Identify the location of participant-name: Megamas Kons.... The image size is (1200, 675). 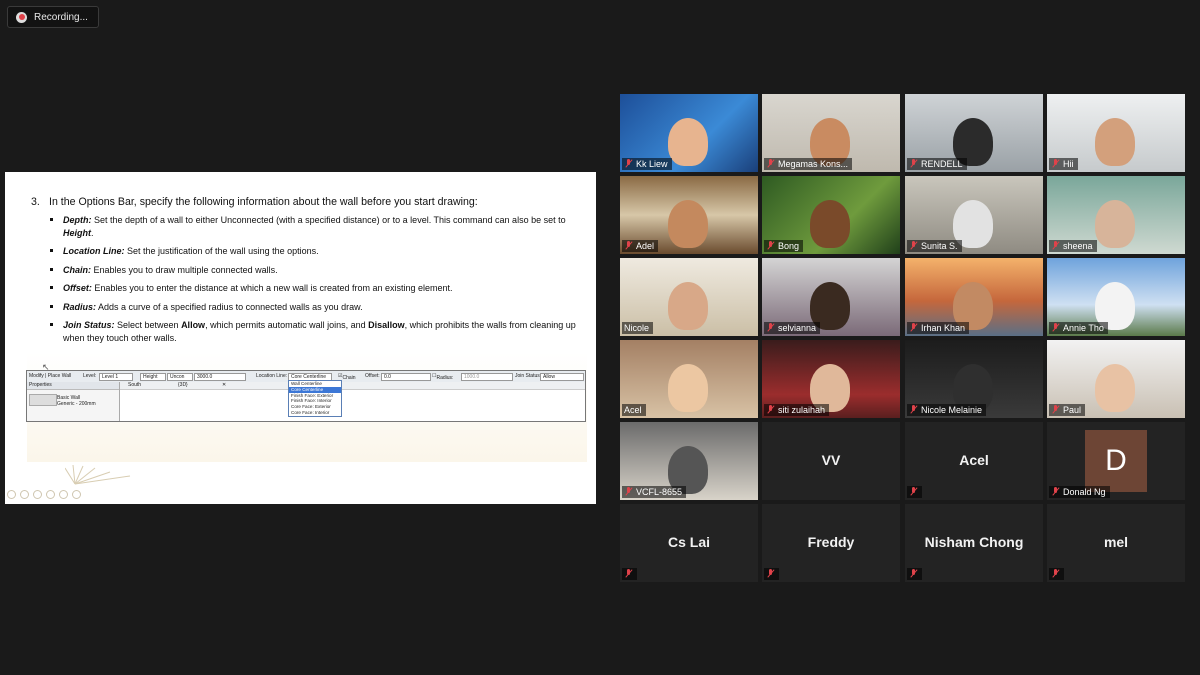
(813, 164).